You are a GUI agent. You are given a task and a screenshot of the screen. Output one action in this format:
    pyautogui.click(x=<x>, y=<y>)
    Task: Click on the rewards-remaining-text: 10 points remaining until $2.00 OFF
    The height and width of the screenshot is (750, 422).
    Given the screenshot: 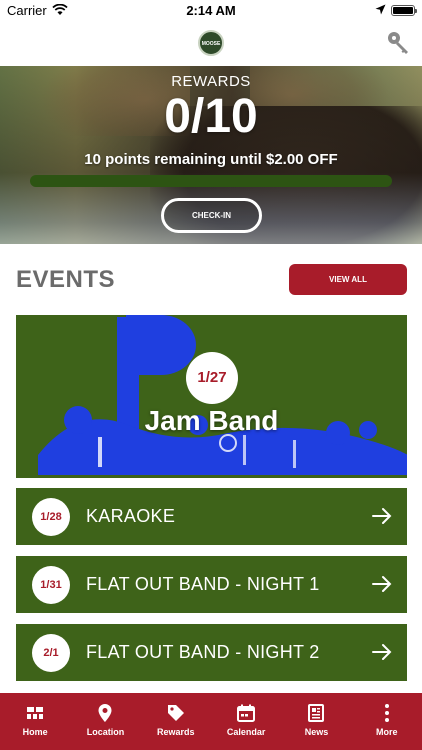 What is the action you would take?
    pyautogui.click(x=211, y=159)
    